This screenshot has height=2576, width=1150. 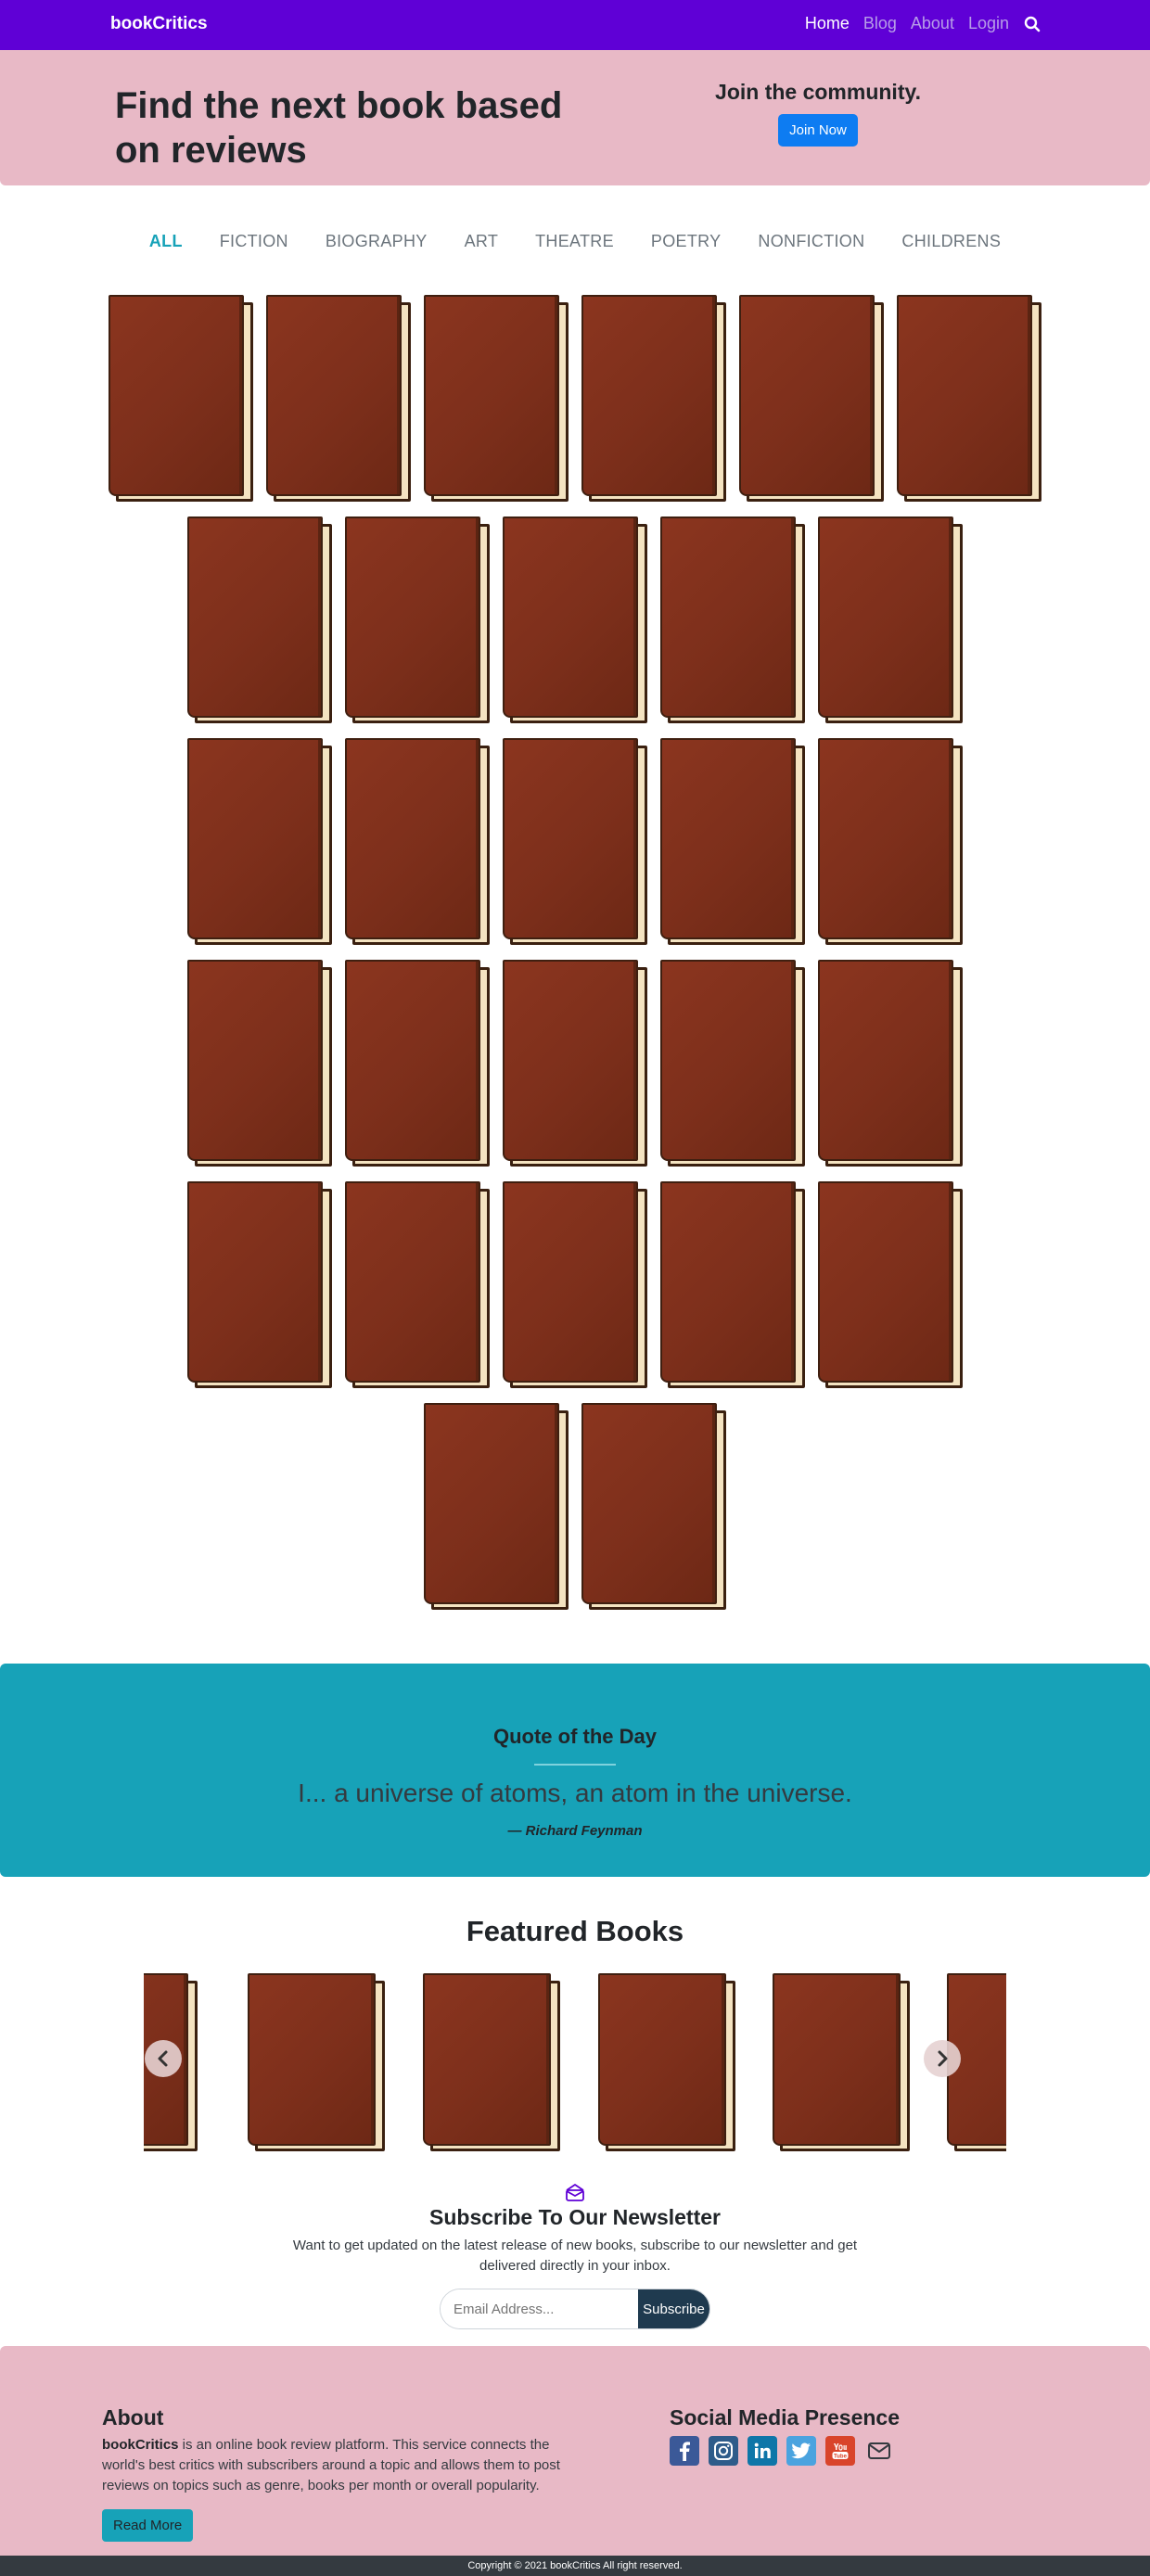 What do you see at coordinates (723, 2451) in the screenshot?
I see `instagram-icon` at bounding box center [723, 2451].